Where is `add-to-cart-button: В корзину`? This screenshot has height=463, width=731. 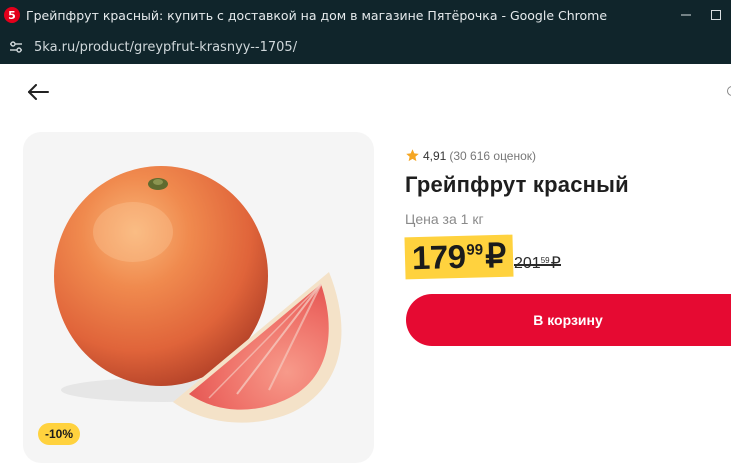 add-to-cart-button: В корзину is located at coordinates (568, 320).